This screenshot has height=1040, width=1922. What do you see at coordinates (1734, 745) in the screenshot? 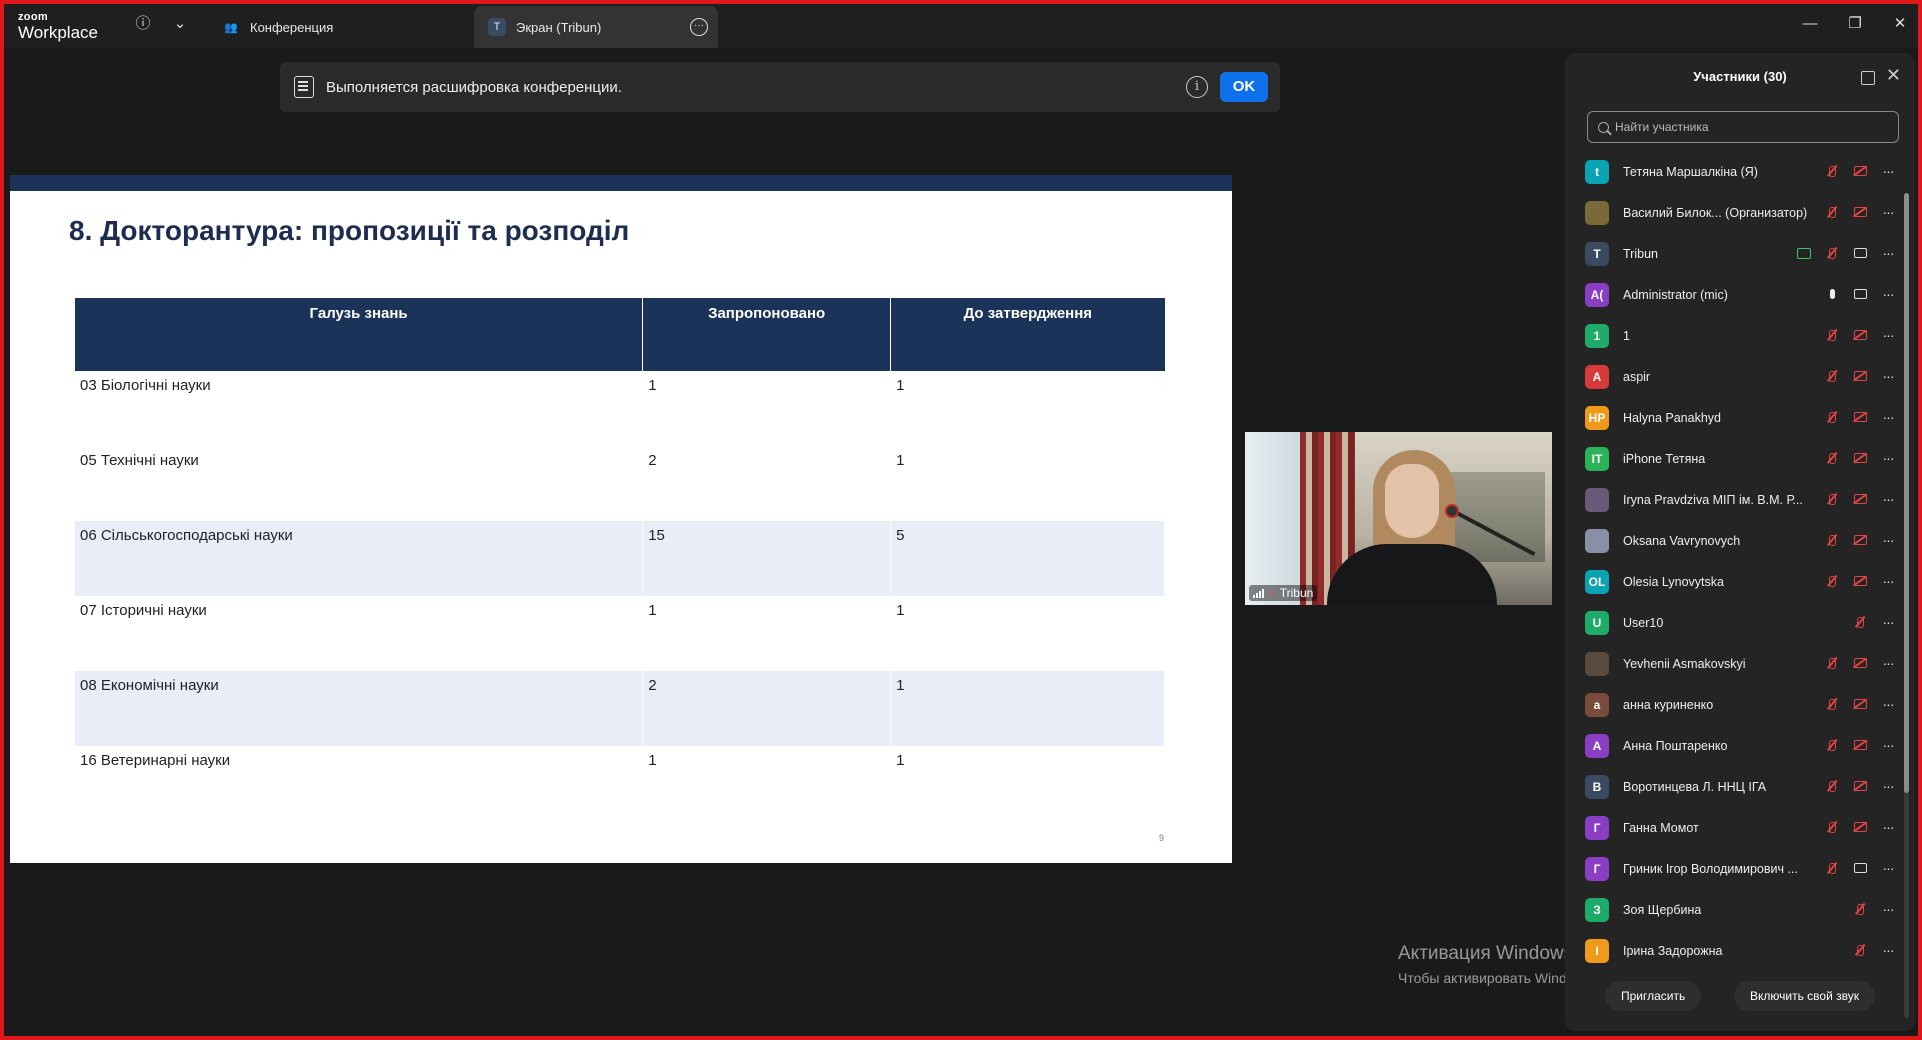
I see `participant-row: А Анна Поштаренко ···` at bounding box center [1734, 745].